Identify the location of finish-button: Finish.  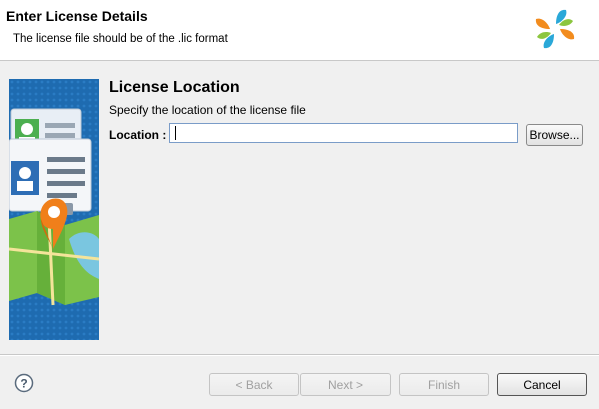
(444, 384).